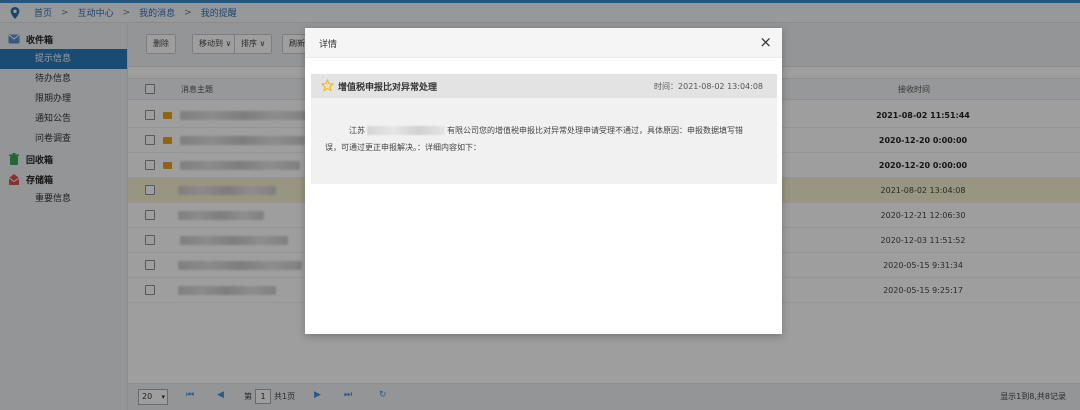  I want to click on close-icon: ×, so click(765, 42).